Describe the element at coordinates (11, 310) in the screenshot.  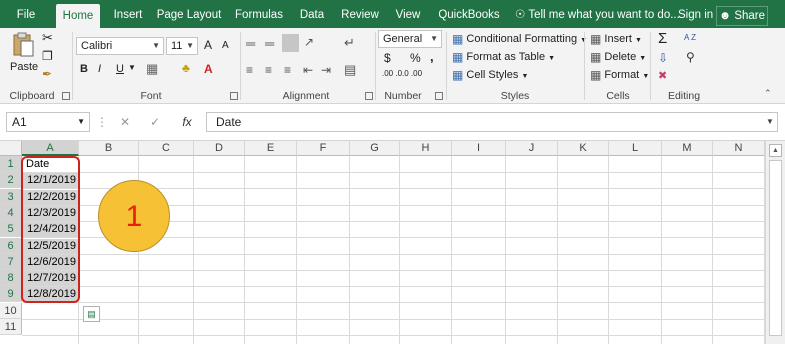
I see `row-header-10: 10` at that location.